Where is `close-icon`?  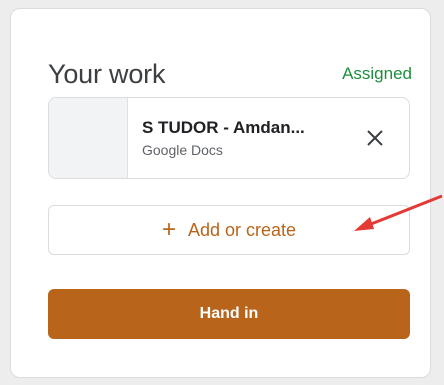 close-icon is located at coordinates (375, 138).